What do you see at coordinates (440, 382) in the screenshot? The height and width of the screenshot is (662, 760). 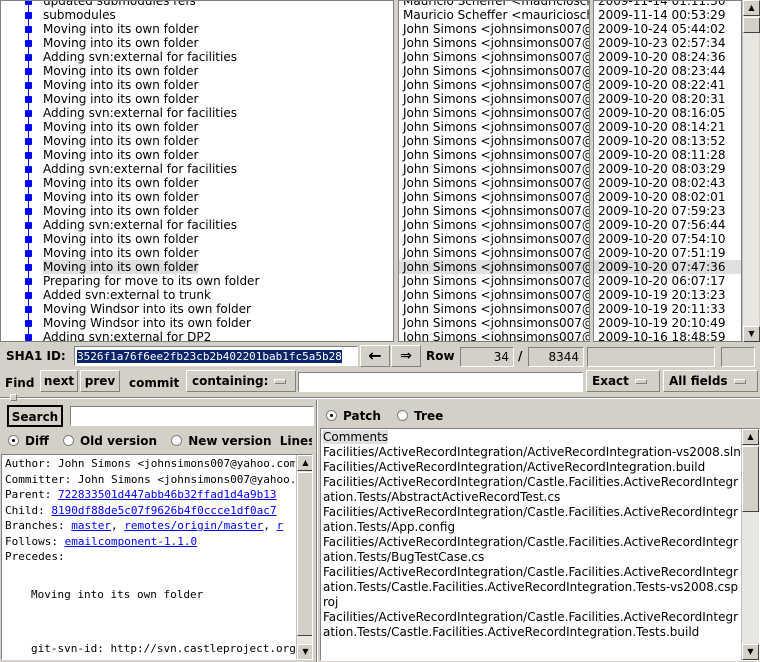 I see `find-input` at bounding box center [440, 382].